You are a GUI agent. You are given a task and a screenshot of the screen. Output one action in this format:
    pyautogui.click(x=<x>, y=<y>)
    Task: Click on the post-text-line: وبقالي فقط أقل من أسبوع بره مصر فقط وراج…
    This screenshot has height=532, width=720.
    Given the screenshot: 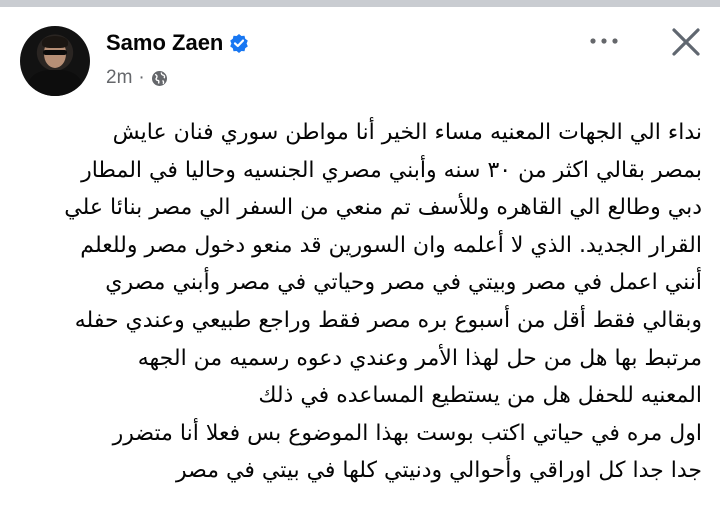 What is the action you would take?
    pyautogui.click(x=388, y=320)
    